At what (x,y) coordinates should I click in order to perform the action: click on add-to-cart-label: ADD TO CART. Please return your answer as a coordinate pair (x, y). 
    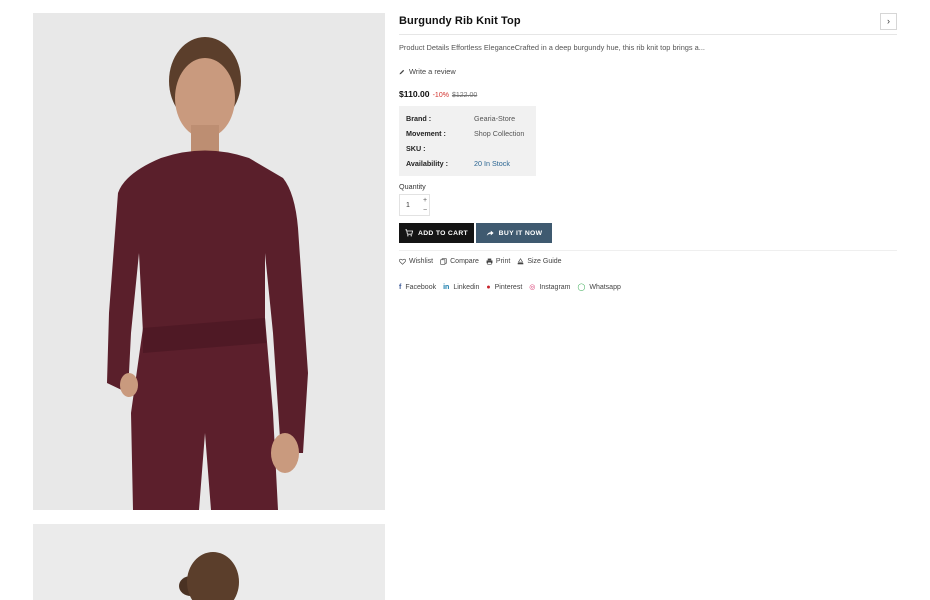
    Looking at the image, I should click on (443, 233).